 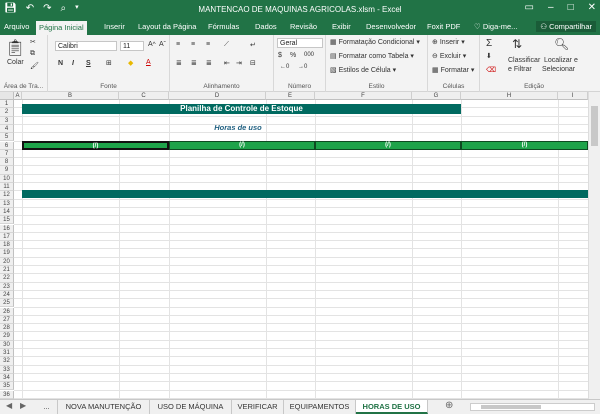 What do you see at coordinates (217, 96) in the screenshot?
I see `column-header-d: D` at bounding box center [217, 96].